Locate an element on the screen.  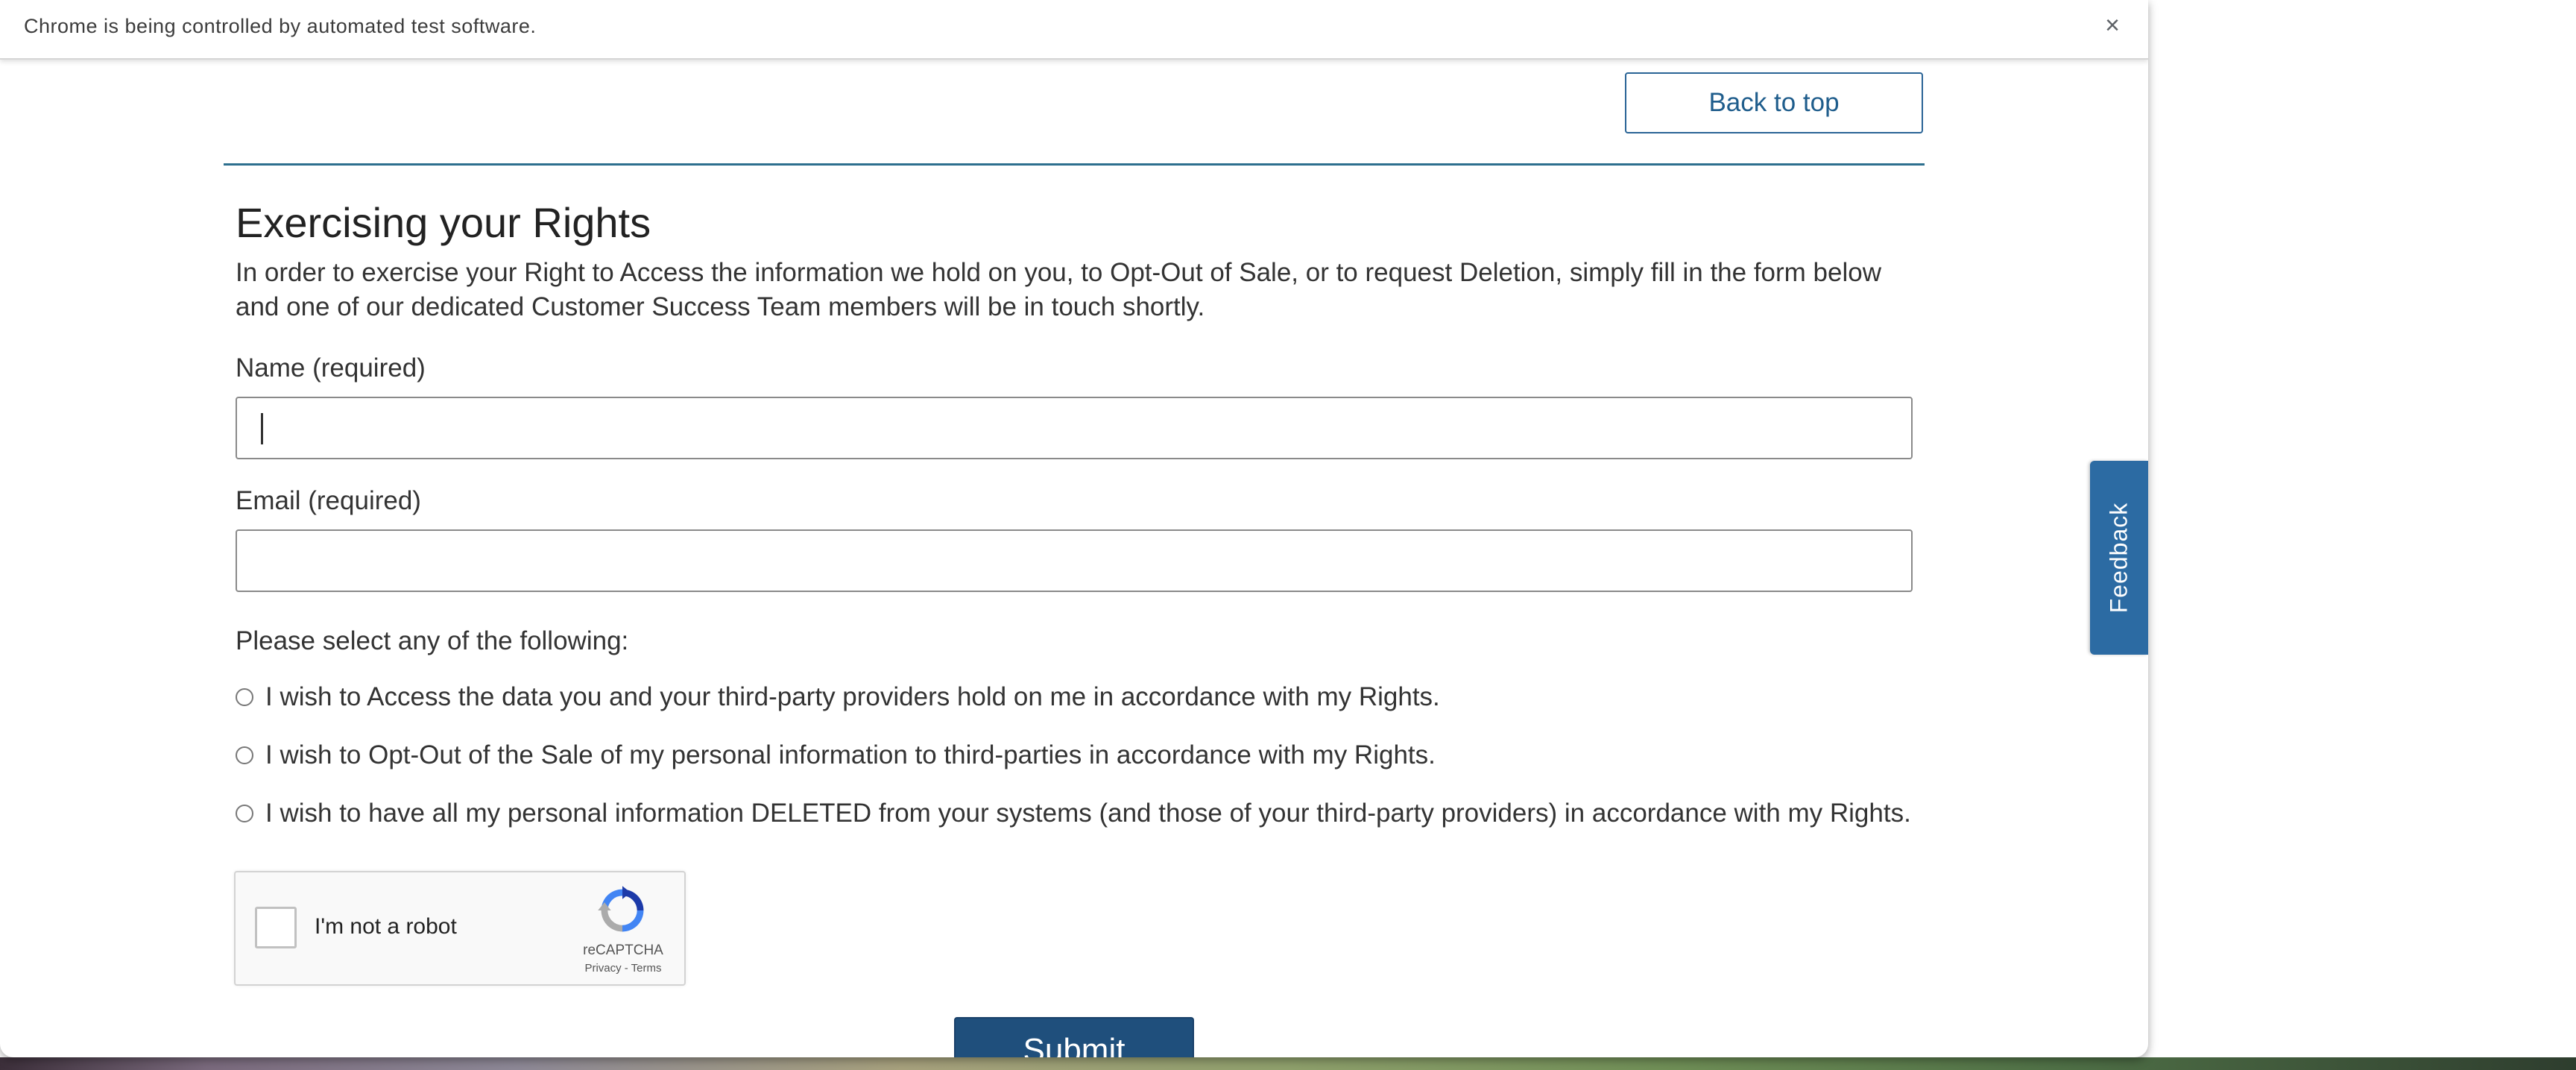
page-title: Exercising your Rights is located at coordinates (444, 222).